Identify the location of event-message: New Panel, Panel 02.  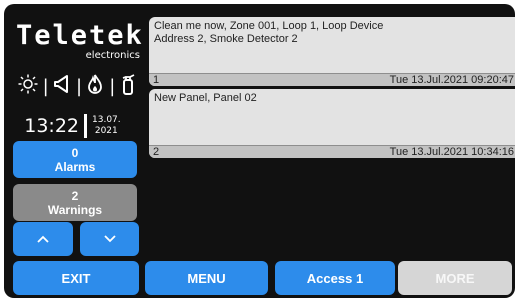
(334, 98).